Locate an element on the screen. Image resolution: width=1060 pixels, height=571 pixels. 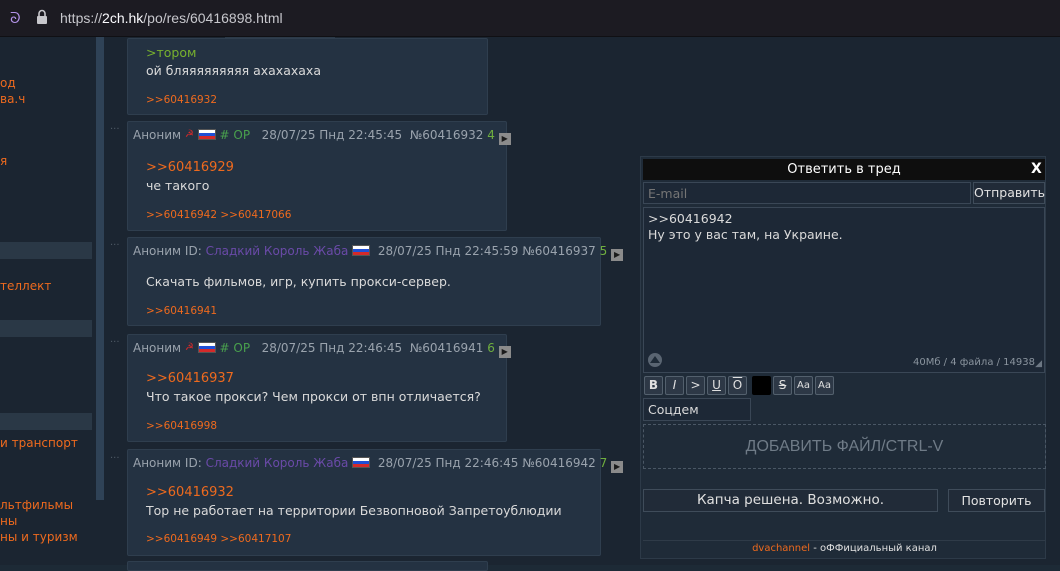
sidebar-link: льтфильмы is located at coordinates (36, 505).